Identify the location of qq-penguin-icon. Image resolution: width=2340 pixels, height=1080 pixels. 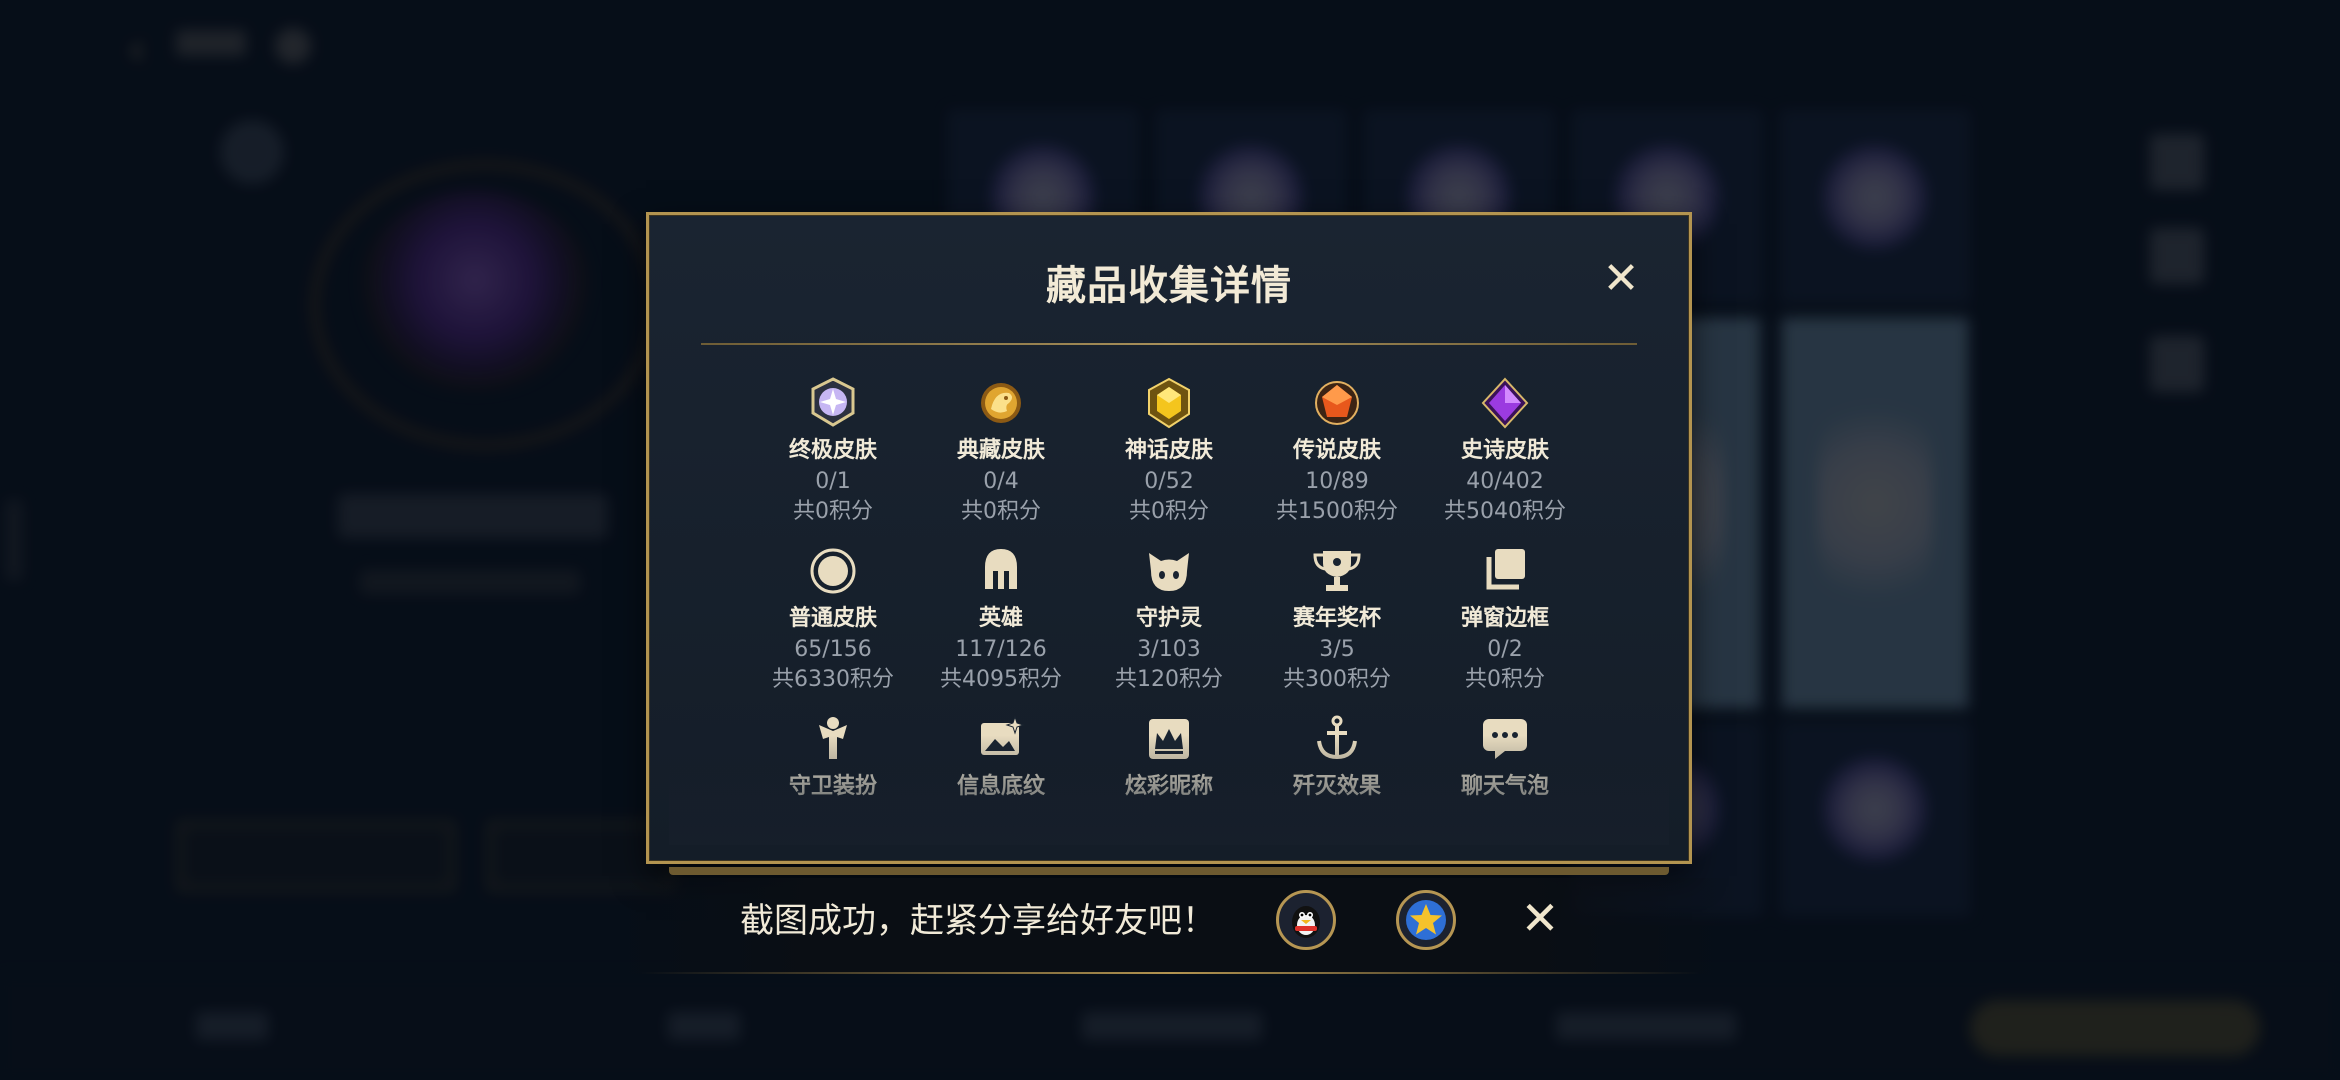
(1306, 922).